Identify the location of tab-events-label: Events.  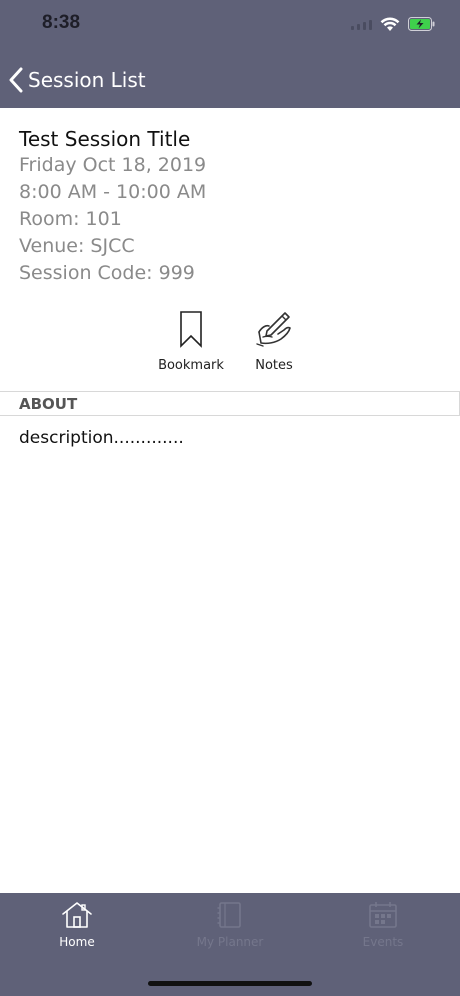
(383, 942).